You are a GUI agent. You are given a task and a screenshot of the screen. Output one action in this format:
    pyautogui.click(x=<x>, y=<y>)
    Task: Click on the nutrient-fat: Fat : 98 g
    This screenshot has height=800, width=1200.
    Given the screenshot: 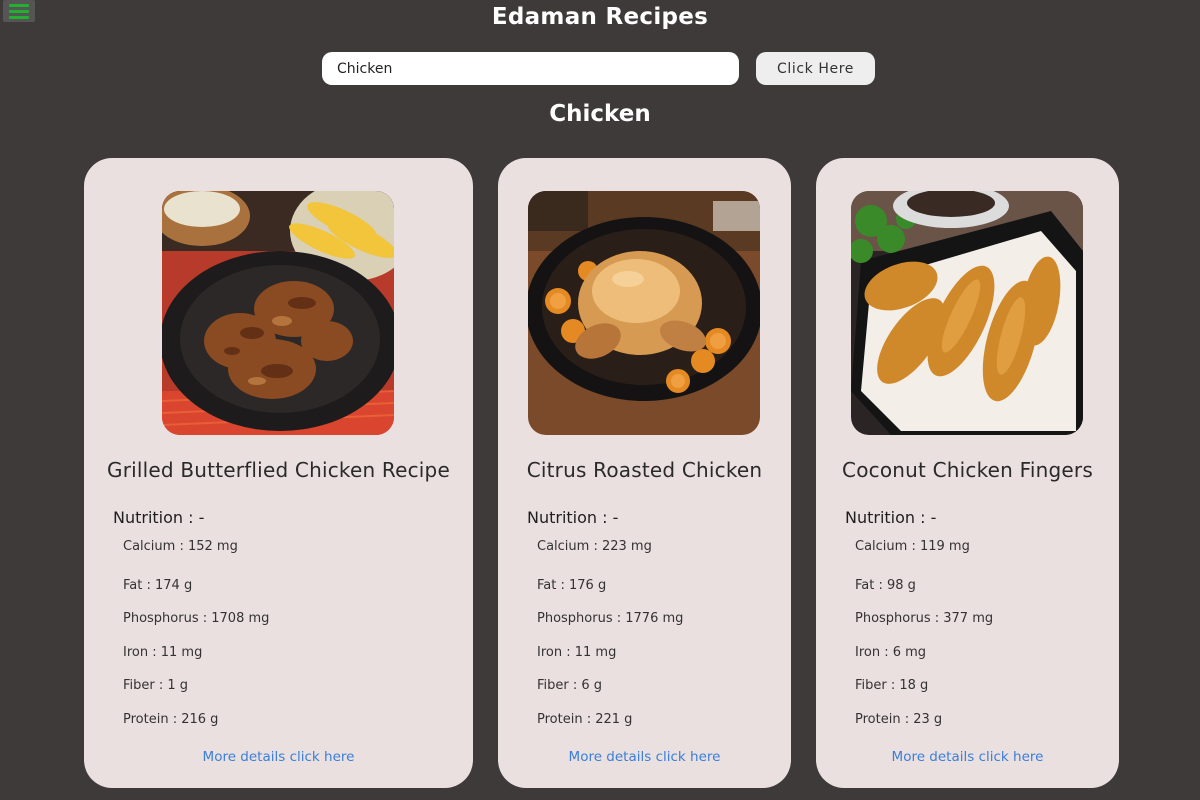 What is the action you would take?
    pyautogui.click(x=885, y=585)
    